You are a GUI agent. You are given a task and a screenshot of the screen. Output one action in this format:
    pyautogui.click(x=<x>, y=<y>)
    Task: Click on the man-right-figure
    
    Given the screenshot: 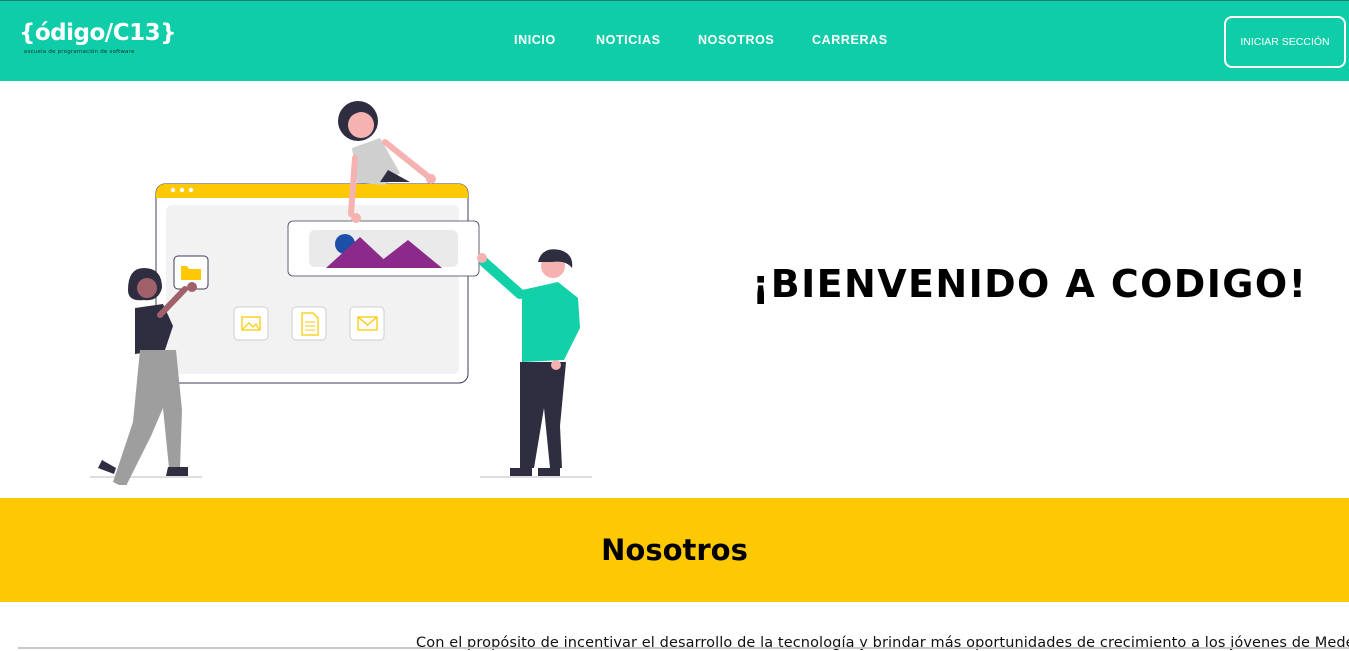 What is the action you would take?
    pyautogui.click(x=528, y=362)
    